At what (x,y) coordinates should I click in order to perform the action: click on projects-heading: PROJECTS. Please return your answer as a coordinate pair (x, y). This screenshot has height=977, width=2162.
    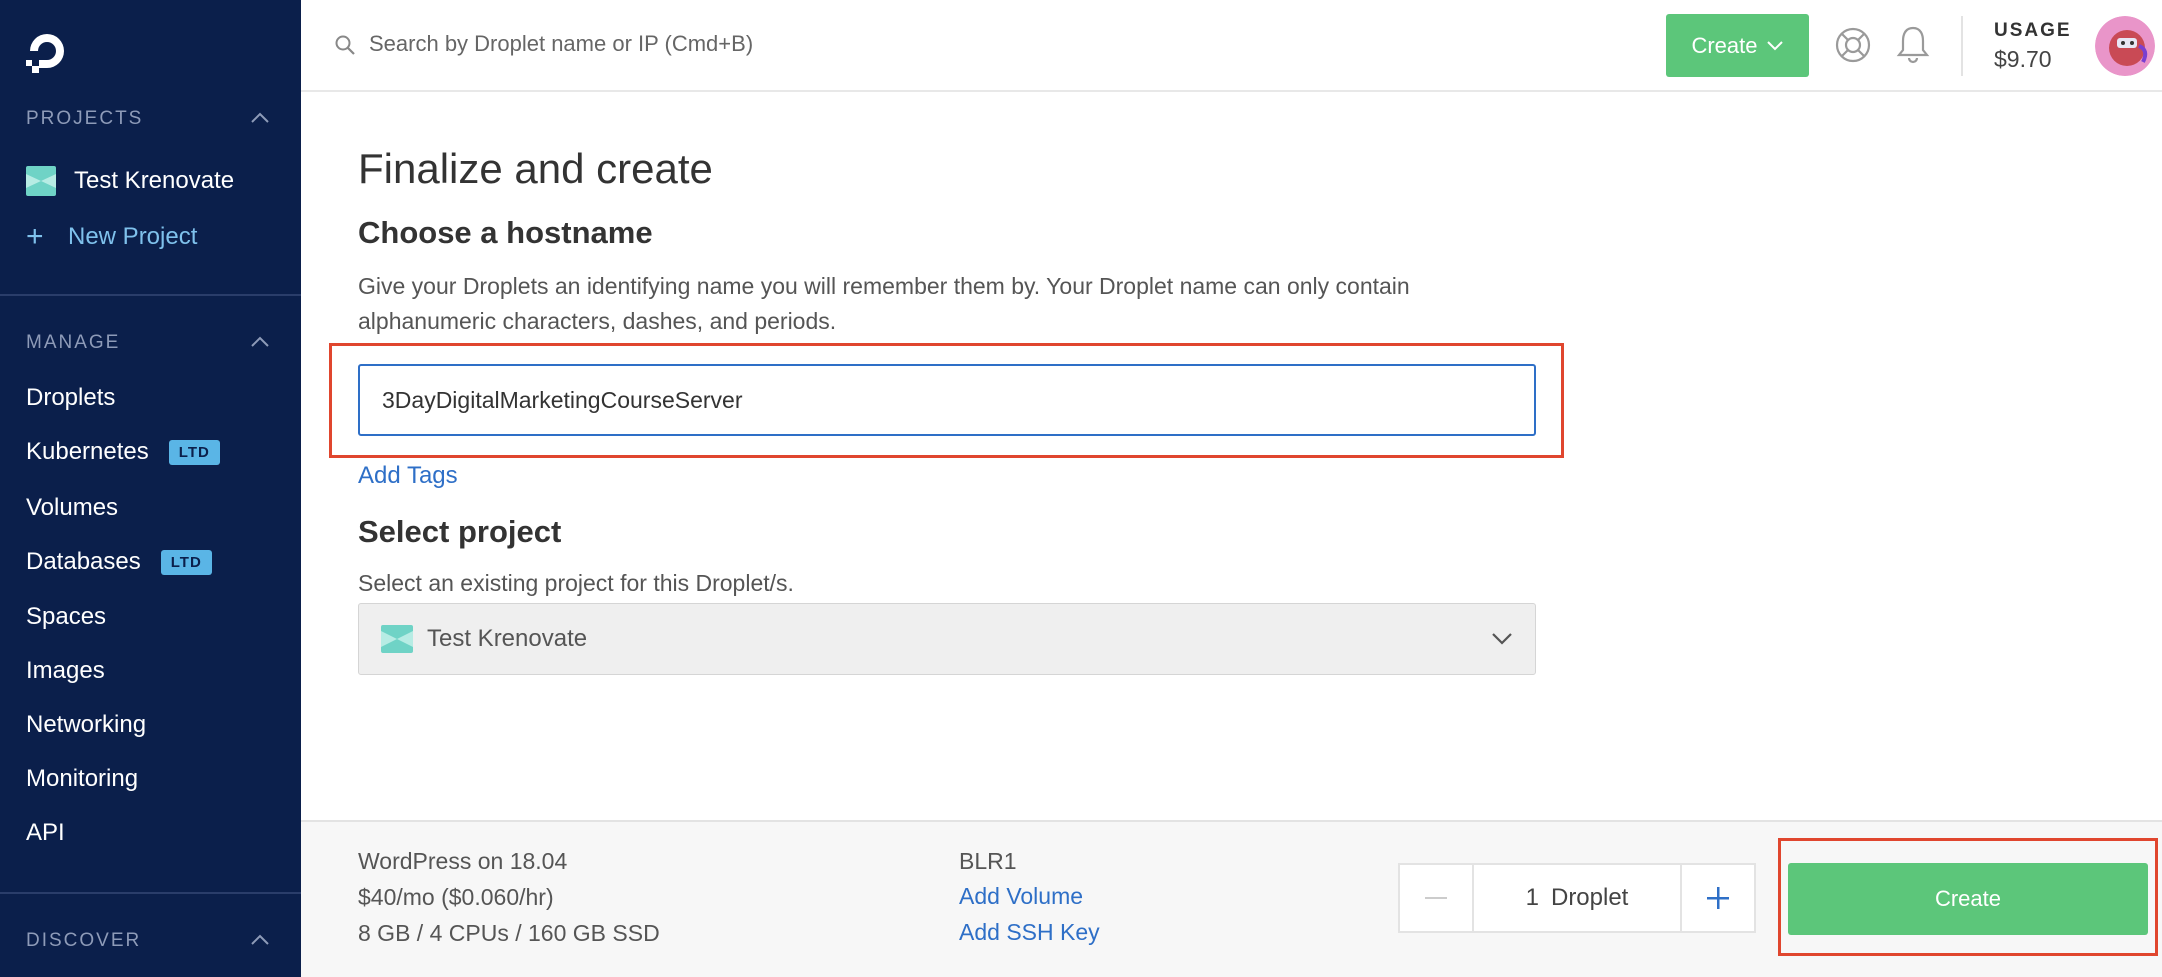
    Looking at the image, I should click on (85, 118).